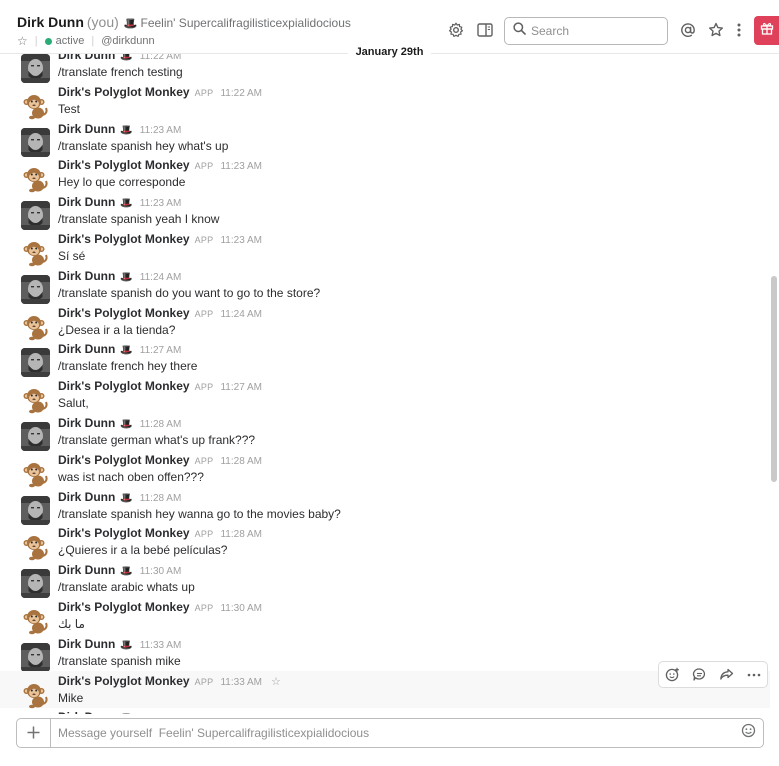 The height and width of the screenshot is (766, 779). I want to click on add-reaction-icon, so click(672, 674).